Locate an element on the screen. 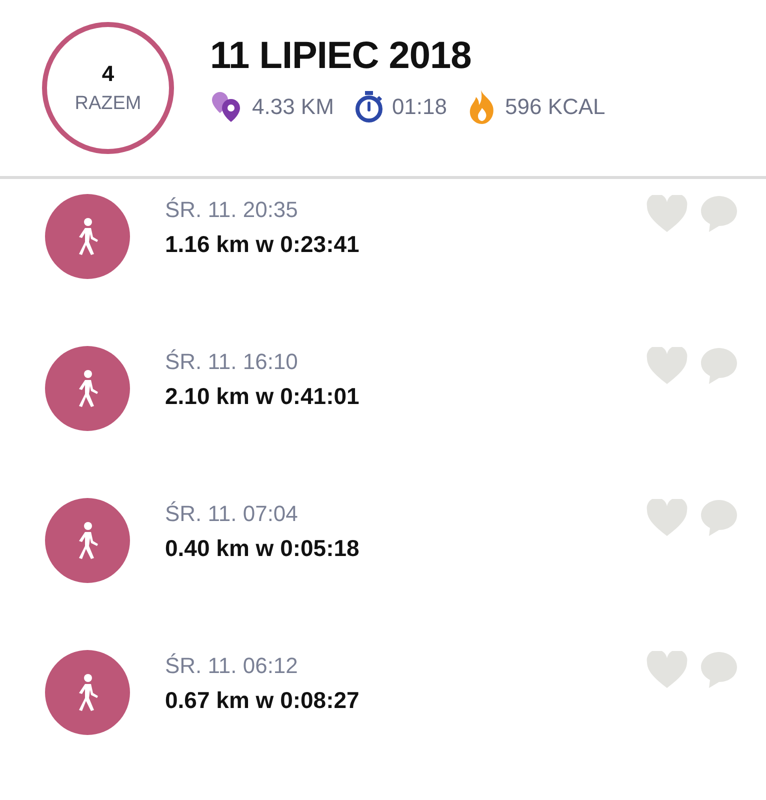  activity-result: 0.40 km w 0:05:18 is located at coordinates (262, 548).